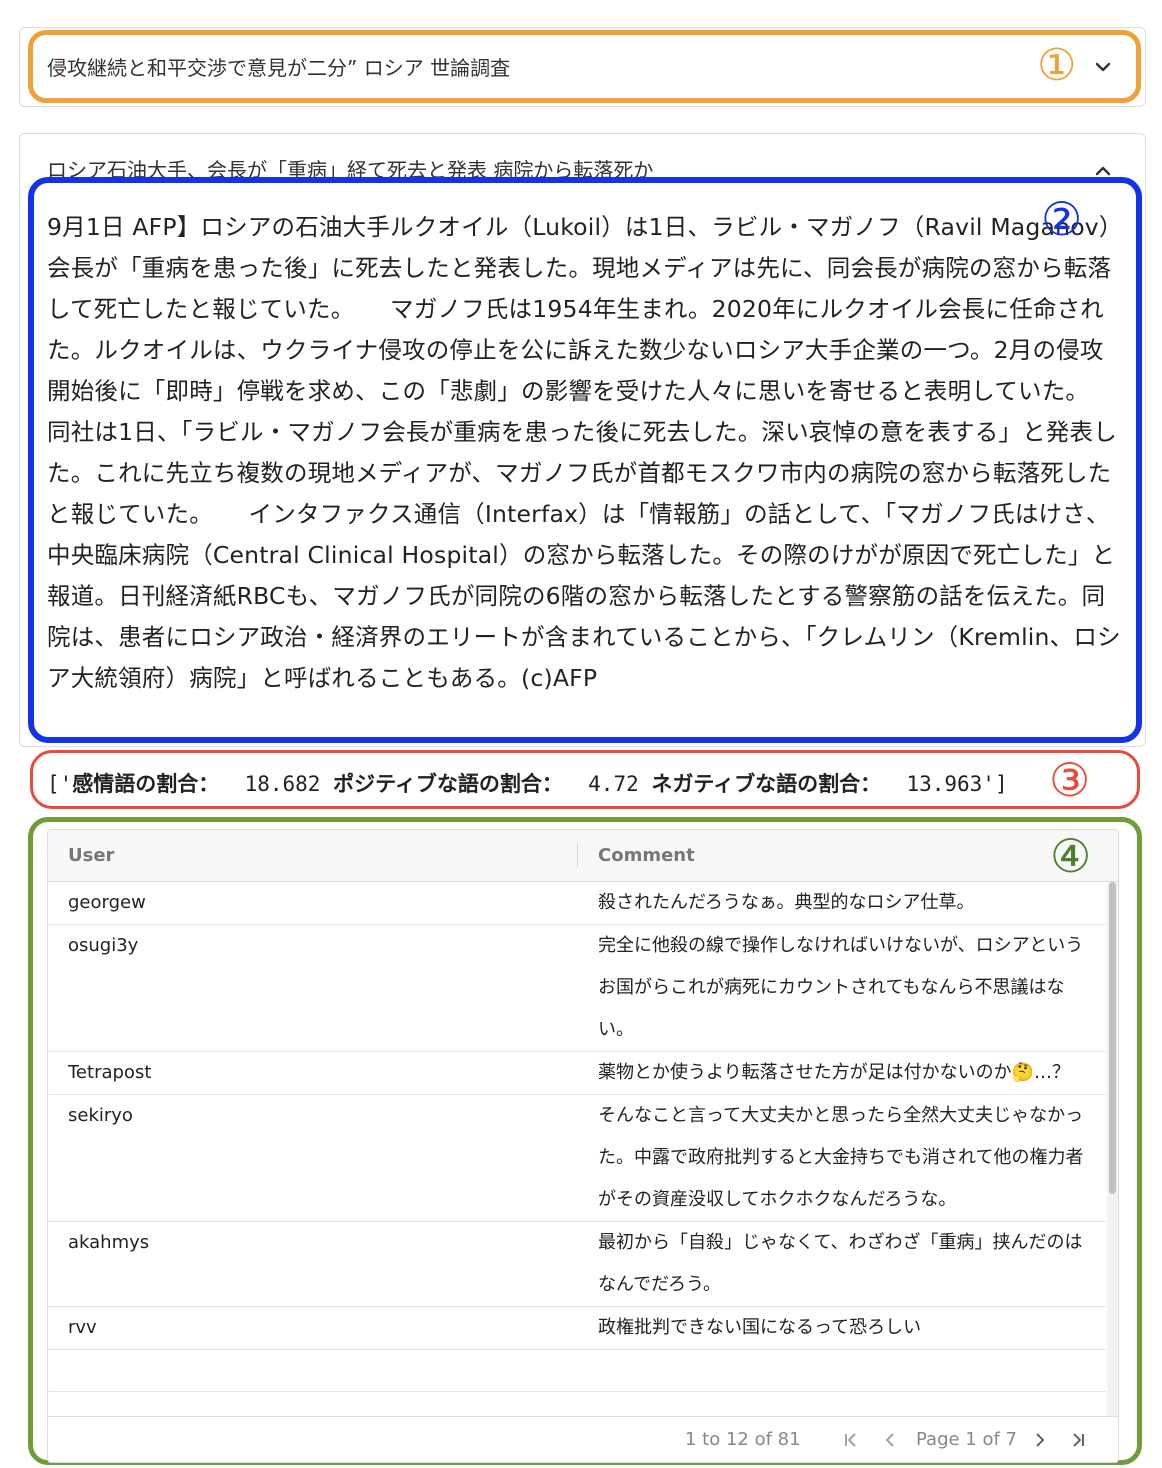 This screenshot has height=1468, width=1162. What do you see at coordinates (840, 1263) in the screenshot?
I see `comment-cell: 最初から「自殺」じゃなくて、わざわざ「重病」挟んだのはなんでだろう。` at bounding box center [840, 1263].